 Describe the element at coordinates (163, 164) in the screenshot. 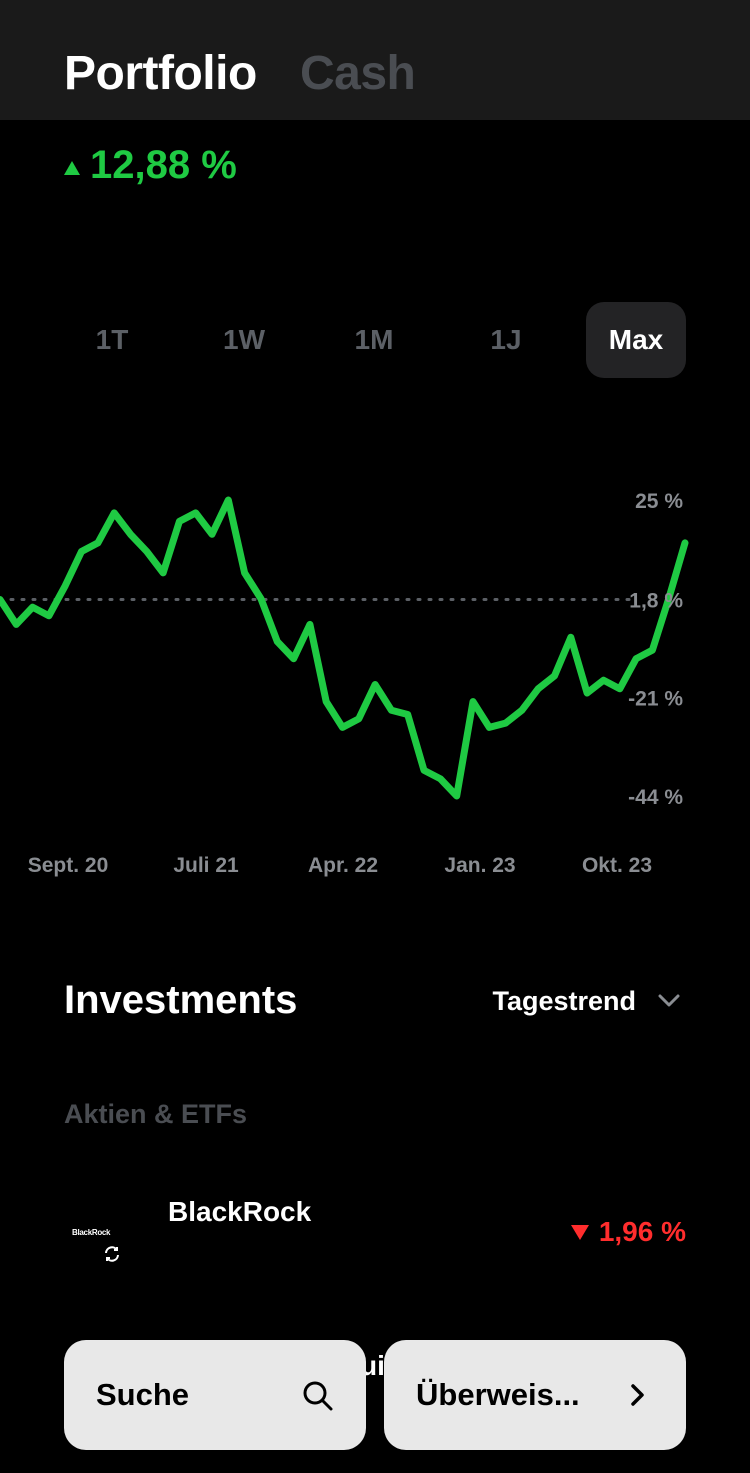

I see `performance-value: 12,88 %` at that location.